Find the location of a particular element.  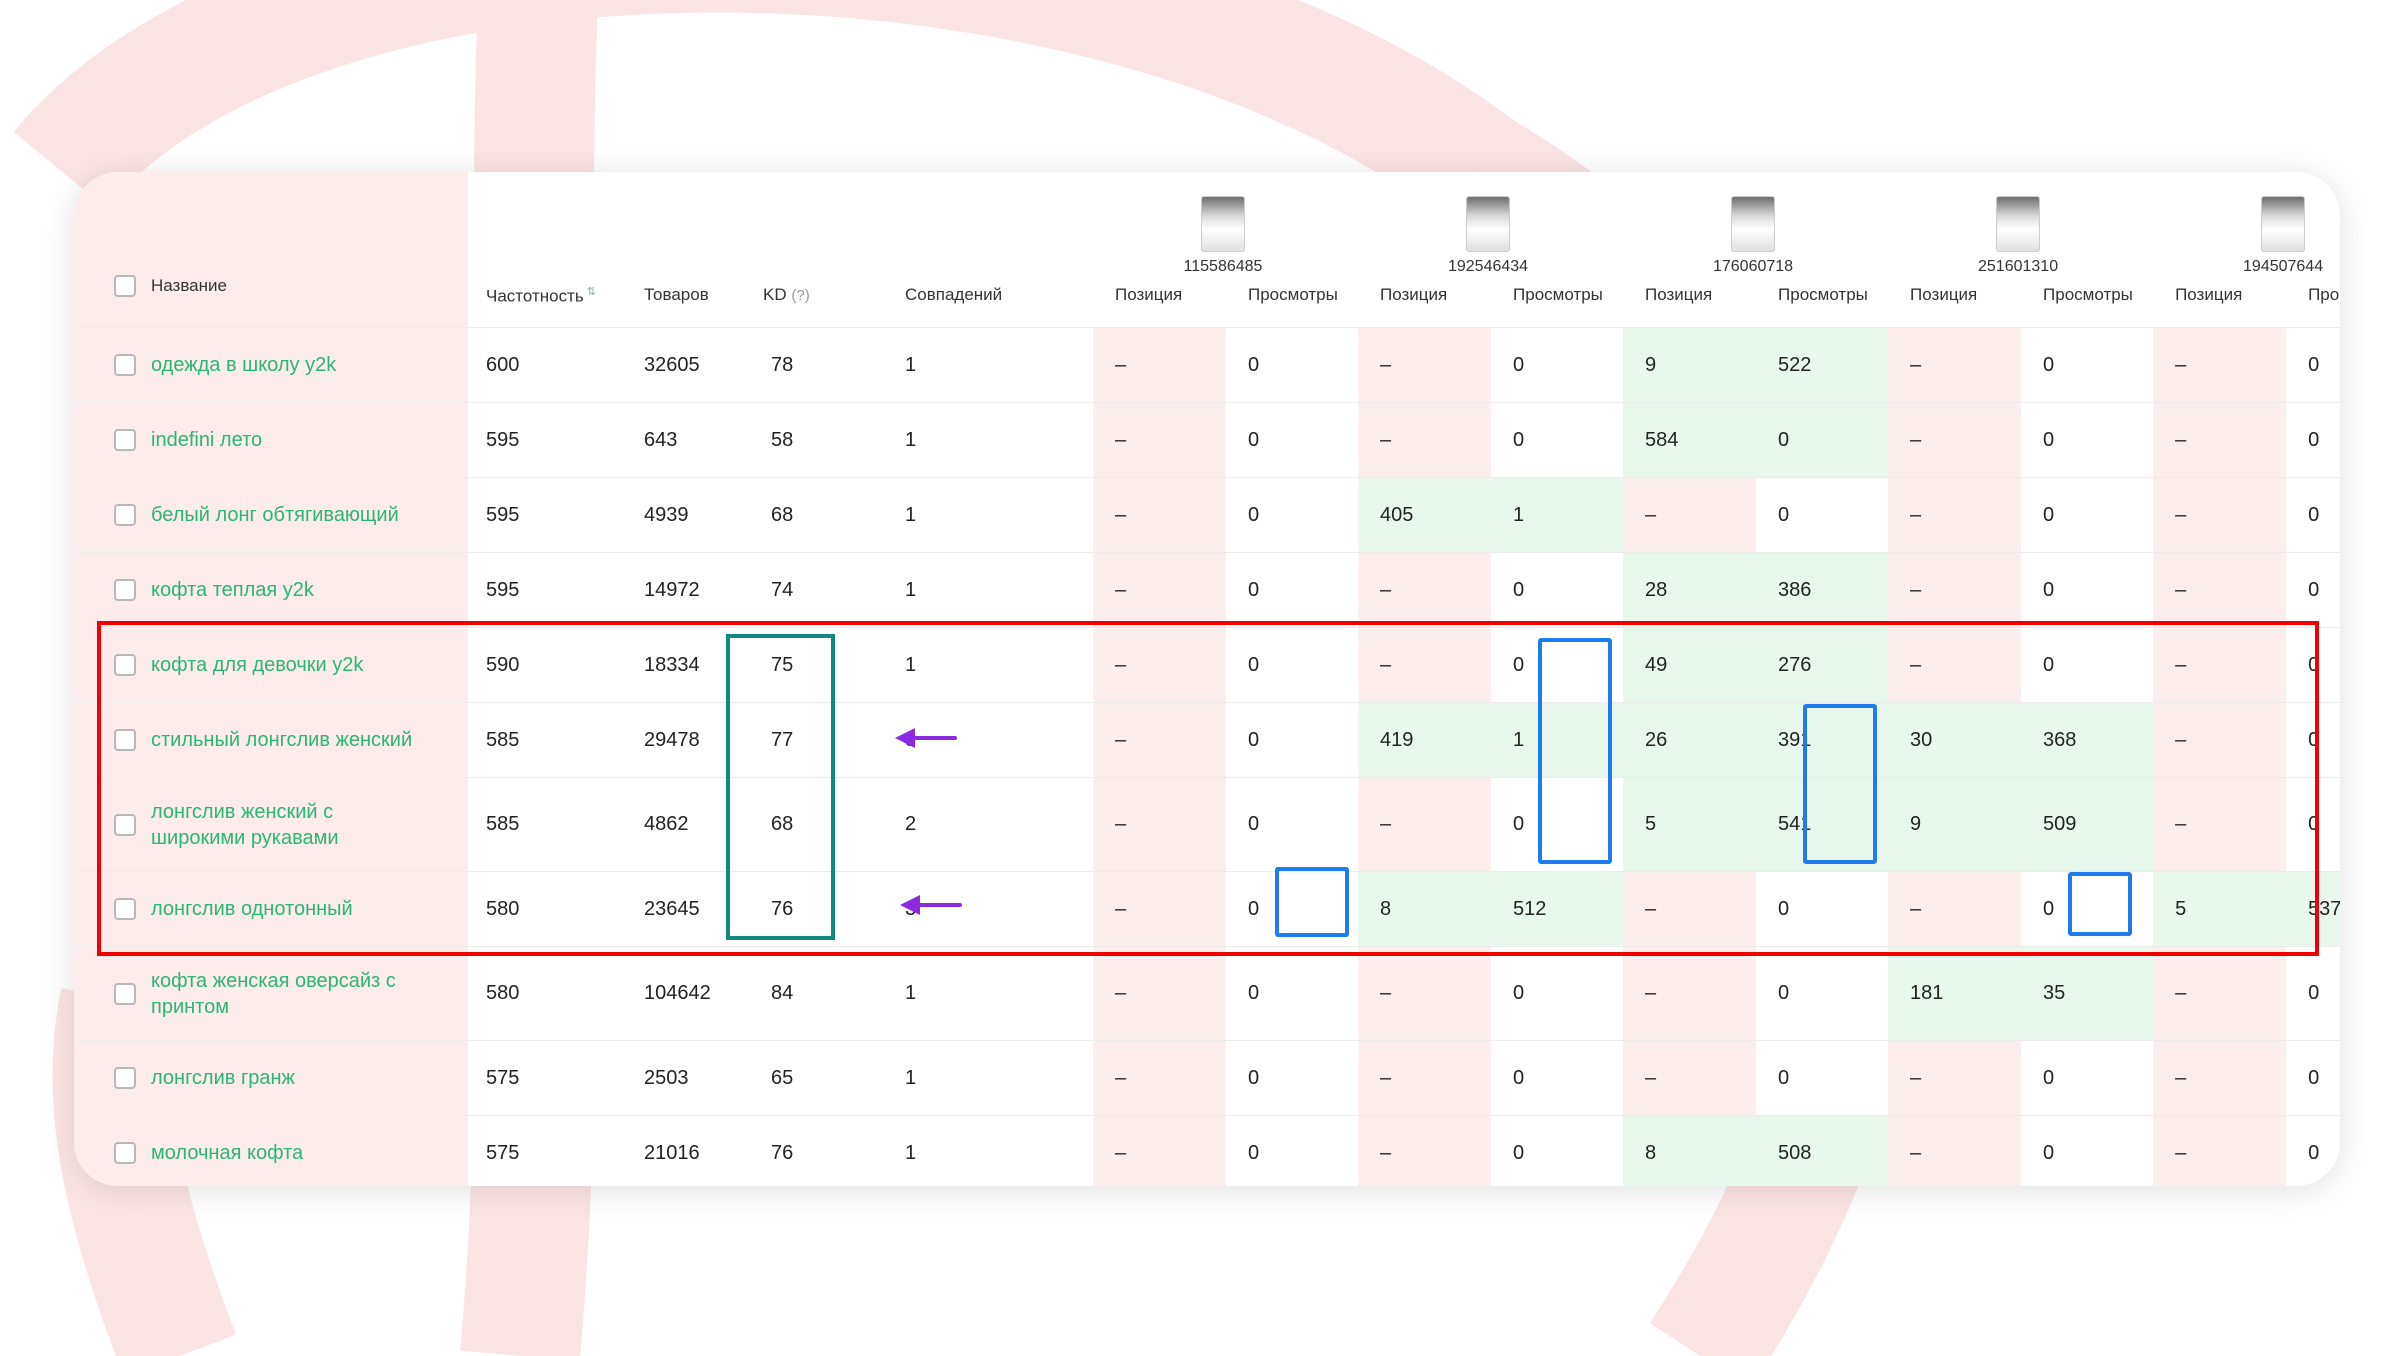

product-group-4: 251601310 Позиция Просмотры is located at coordinates (2021, 250).